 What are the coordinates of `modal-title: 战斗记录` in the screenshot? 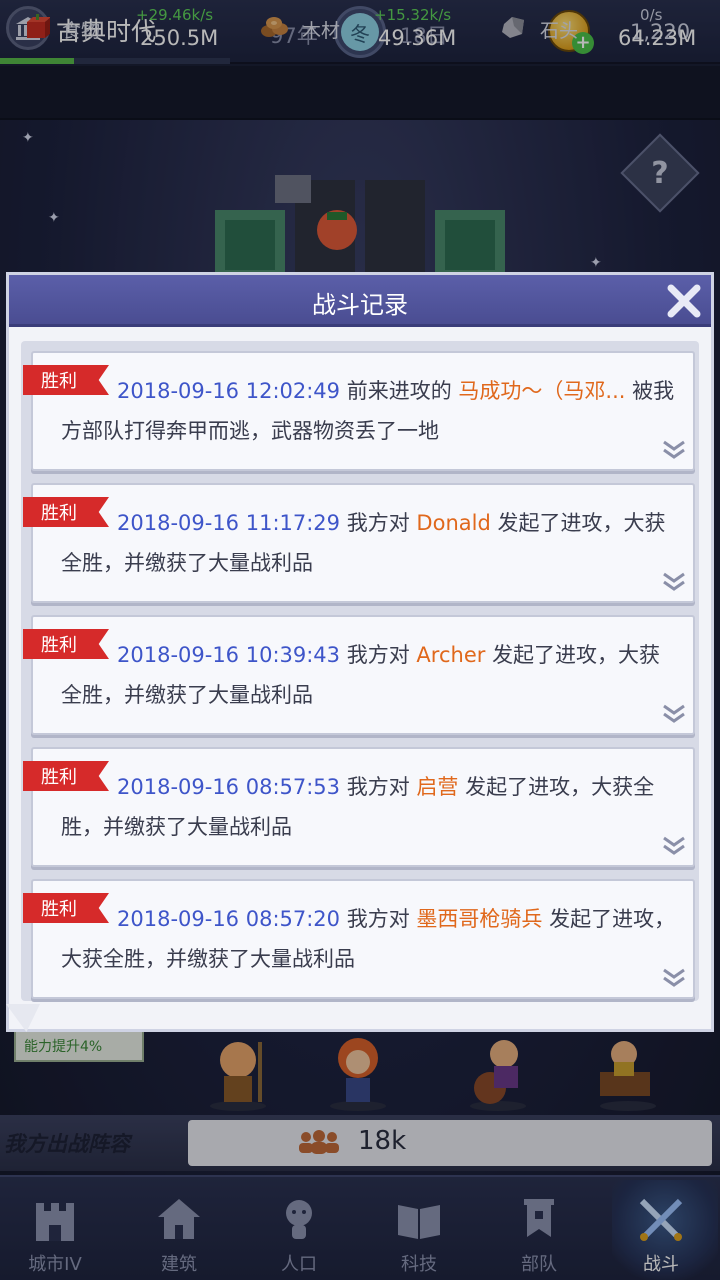 It's located at (360, 305).